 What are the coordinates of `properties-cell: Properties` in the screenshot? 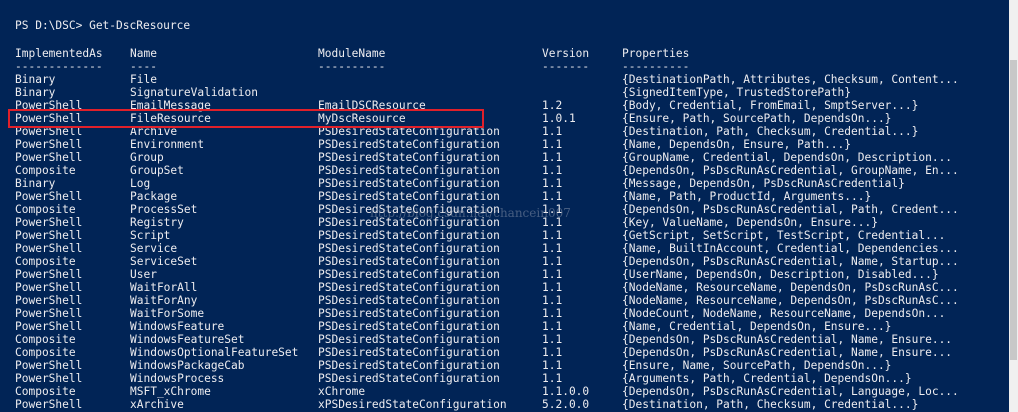 It's located at (656, 53).